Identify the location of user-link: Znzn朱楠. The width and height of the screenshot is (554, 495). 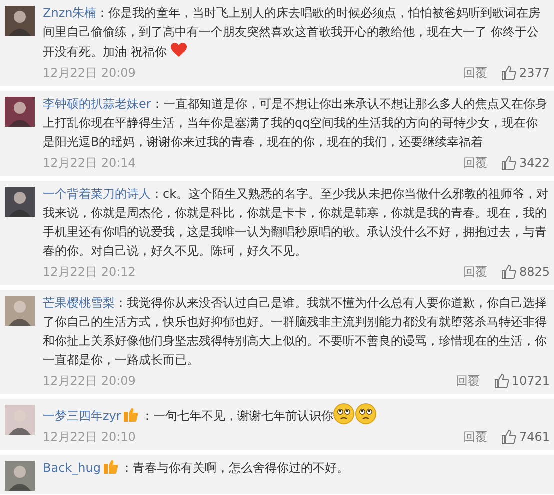
(70, 13).